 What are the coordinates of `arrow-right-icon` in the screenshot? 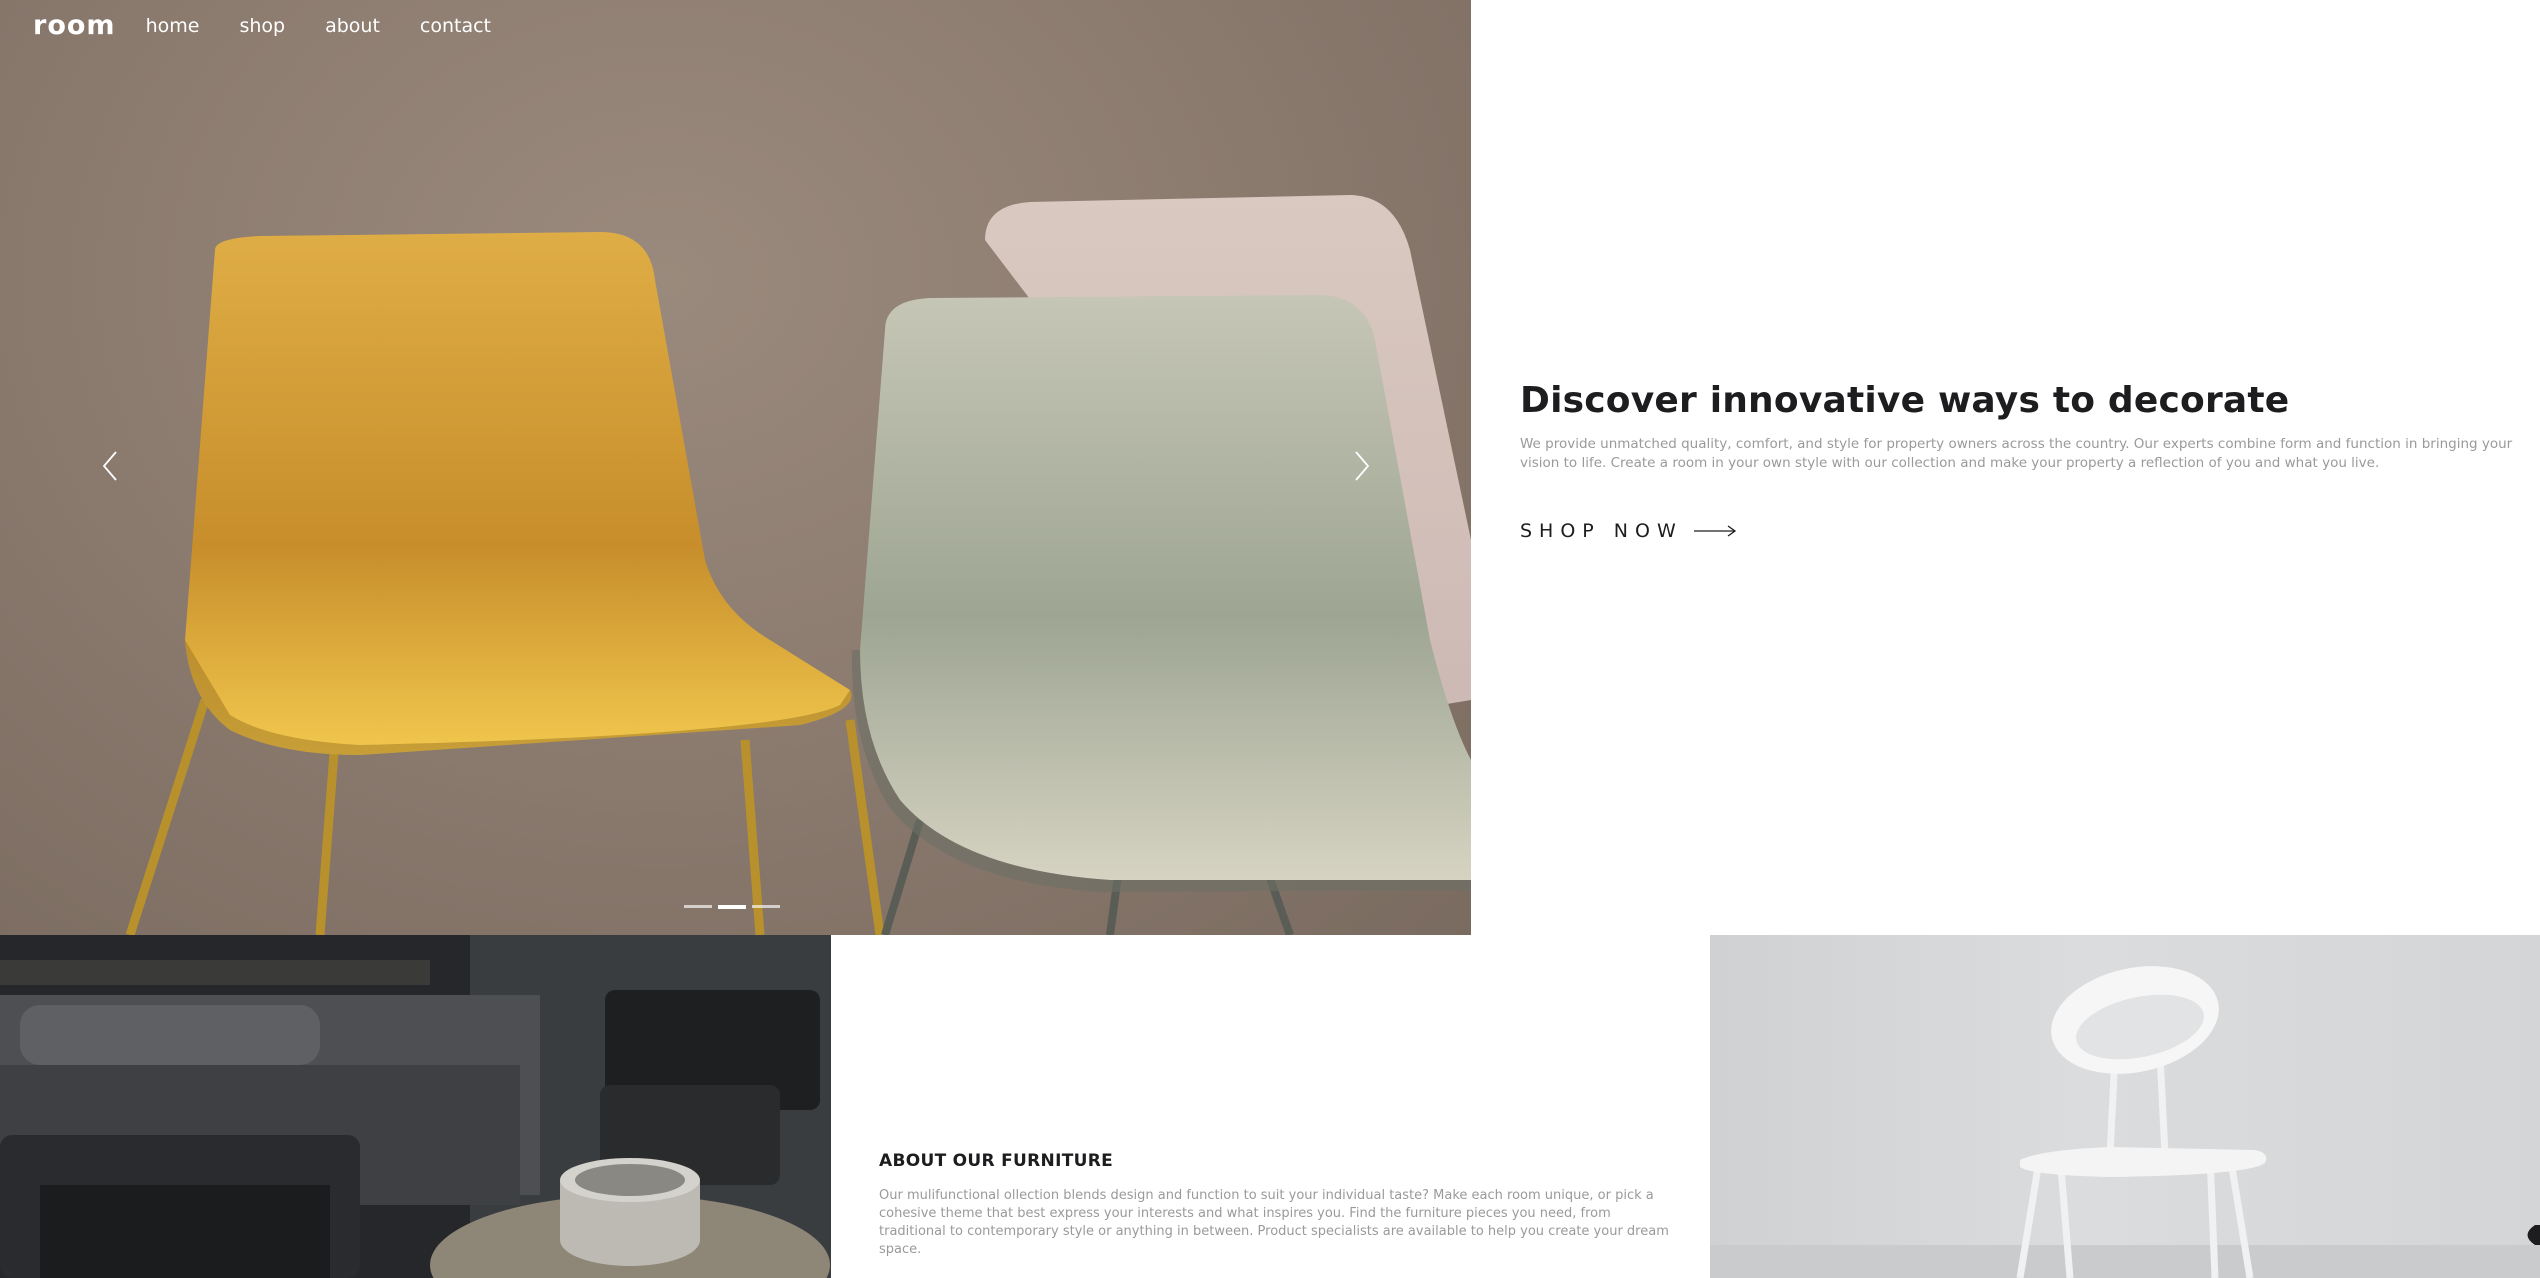 It's located at (1714, 531).